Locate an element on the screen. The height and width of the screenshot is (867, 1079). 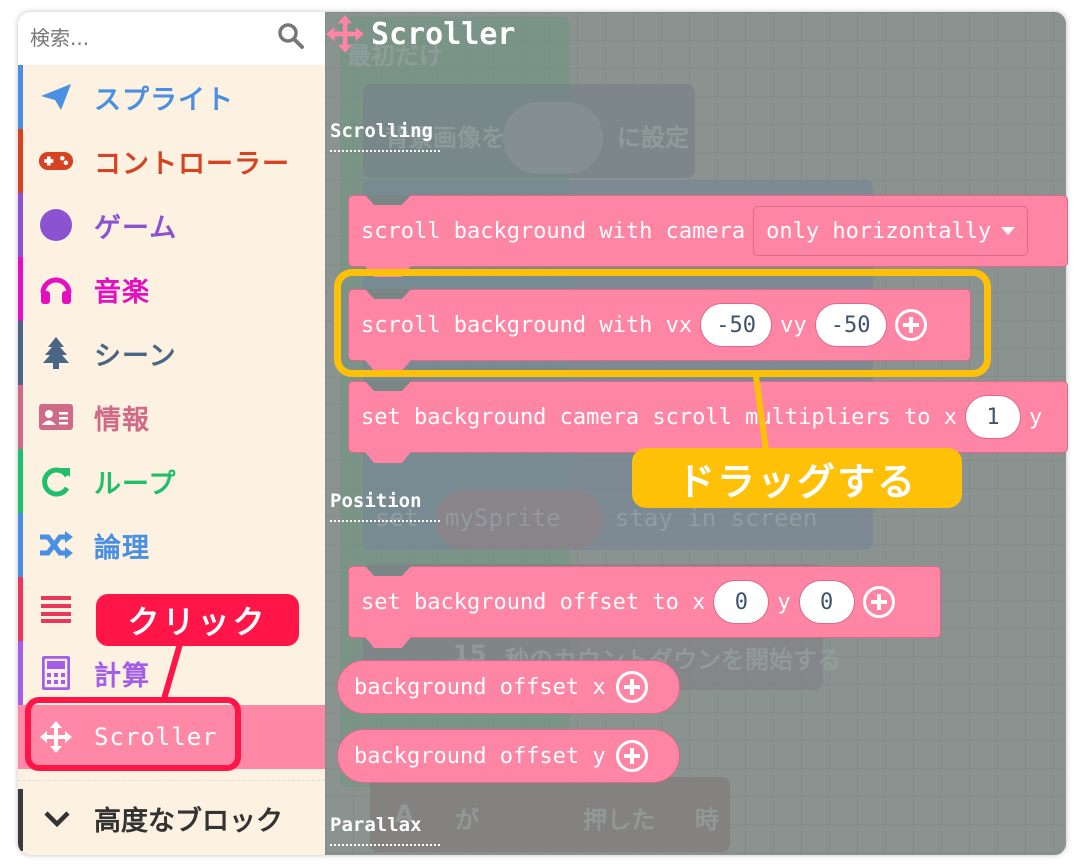
drag-callout: ドラッグする is located at coordinates (797, 478).